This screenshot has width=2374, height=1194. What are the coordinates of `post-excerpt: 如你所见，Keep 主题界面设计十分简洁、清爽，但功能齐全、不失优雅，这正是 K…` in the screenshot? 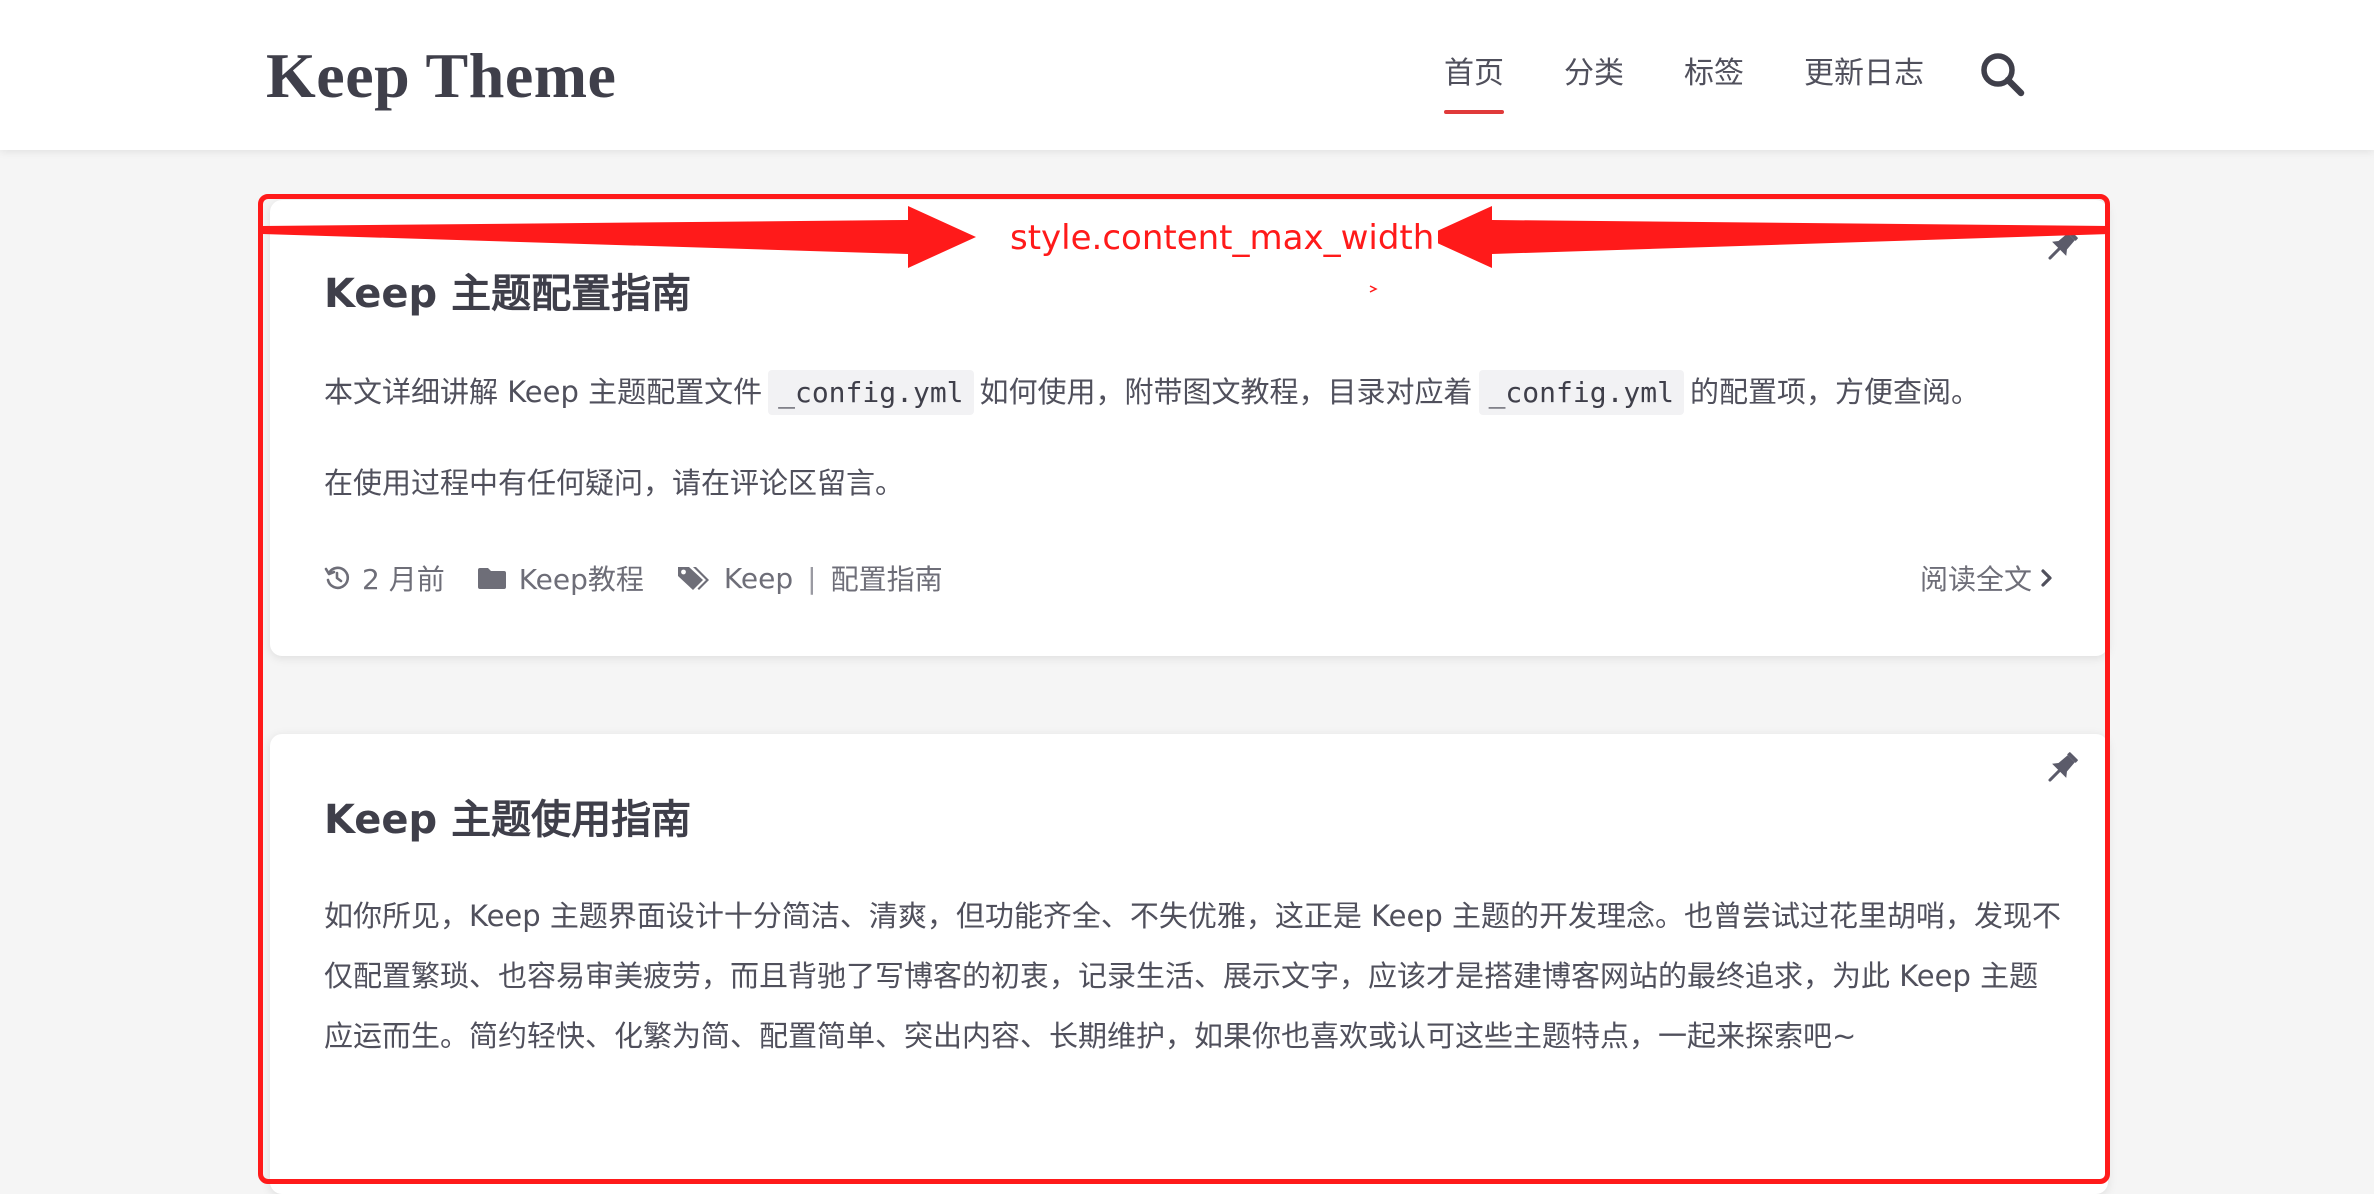 It's located at (1194, 976).